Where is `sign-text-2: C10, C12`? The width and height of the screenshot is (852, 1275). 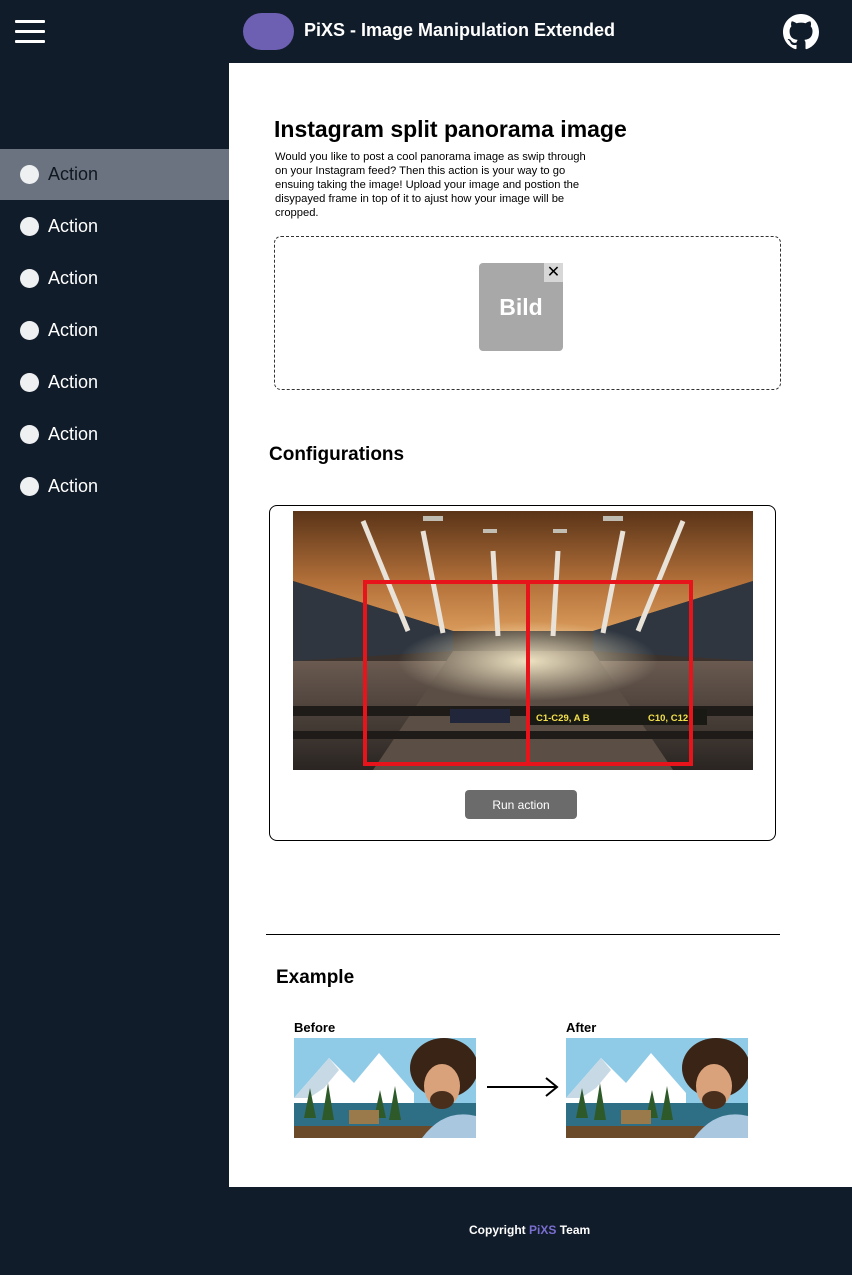
sign-text-2: C10, C12 is located at coordinates (668, 718).